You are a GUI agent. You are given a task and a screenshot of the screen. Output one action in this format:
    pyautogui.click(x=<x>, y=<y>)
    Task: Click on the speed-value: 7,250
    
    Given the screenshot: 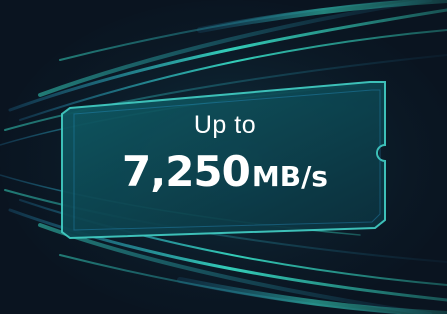 What is the action you would take?
    pyautogui.click(x=186, y=171)
    